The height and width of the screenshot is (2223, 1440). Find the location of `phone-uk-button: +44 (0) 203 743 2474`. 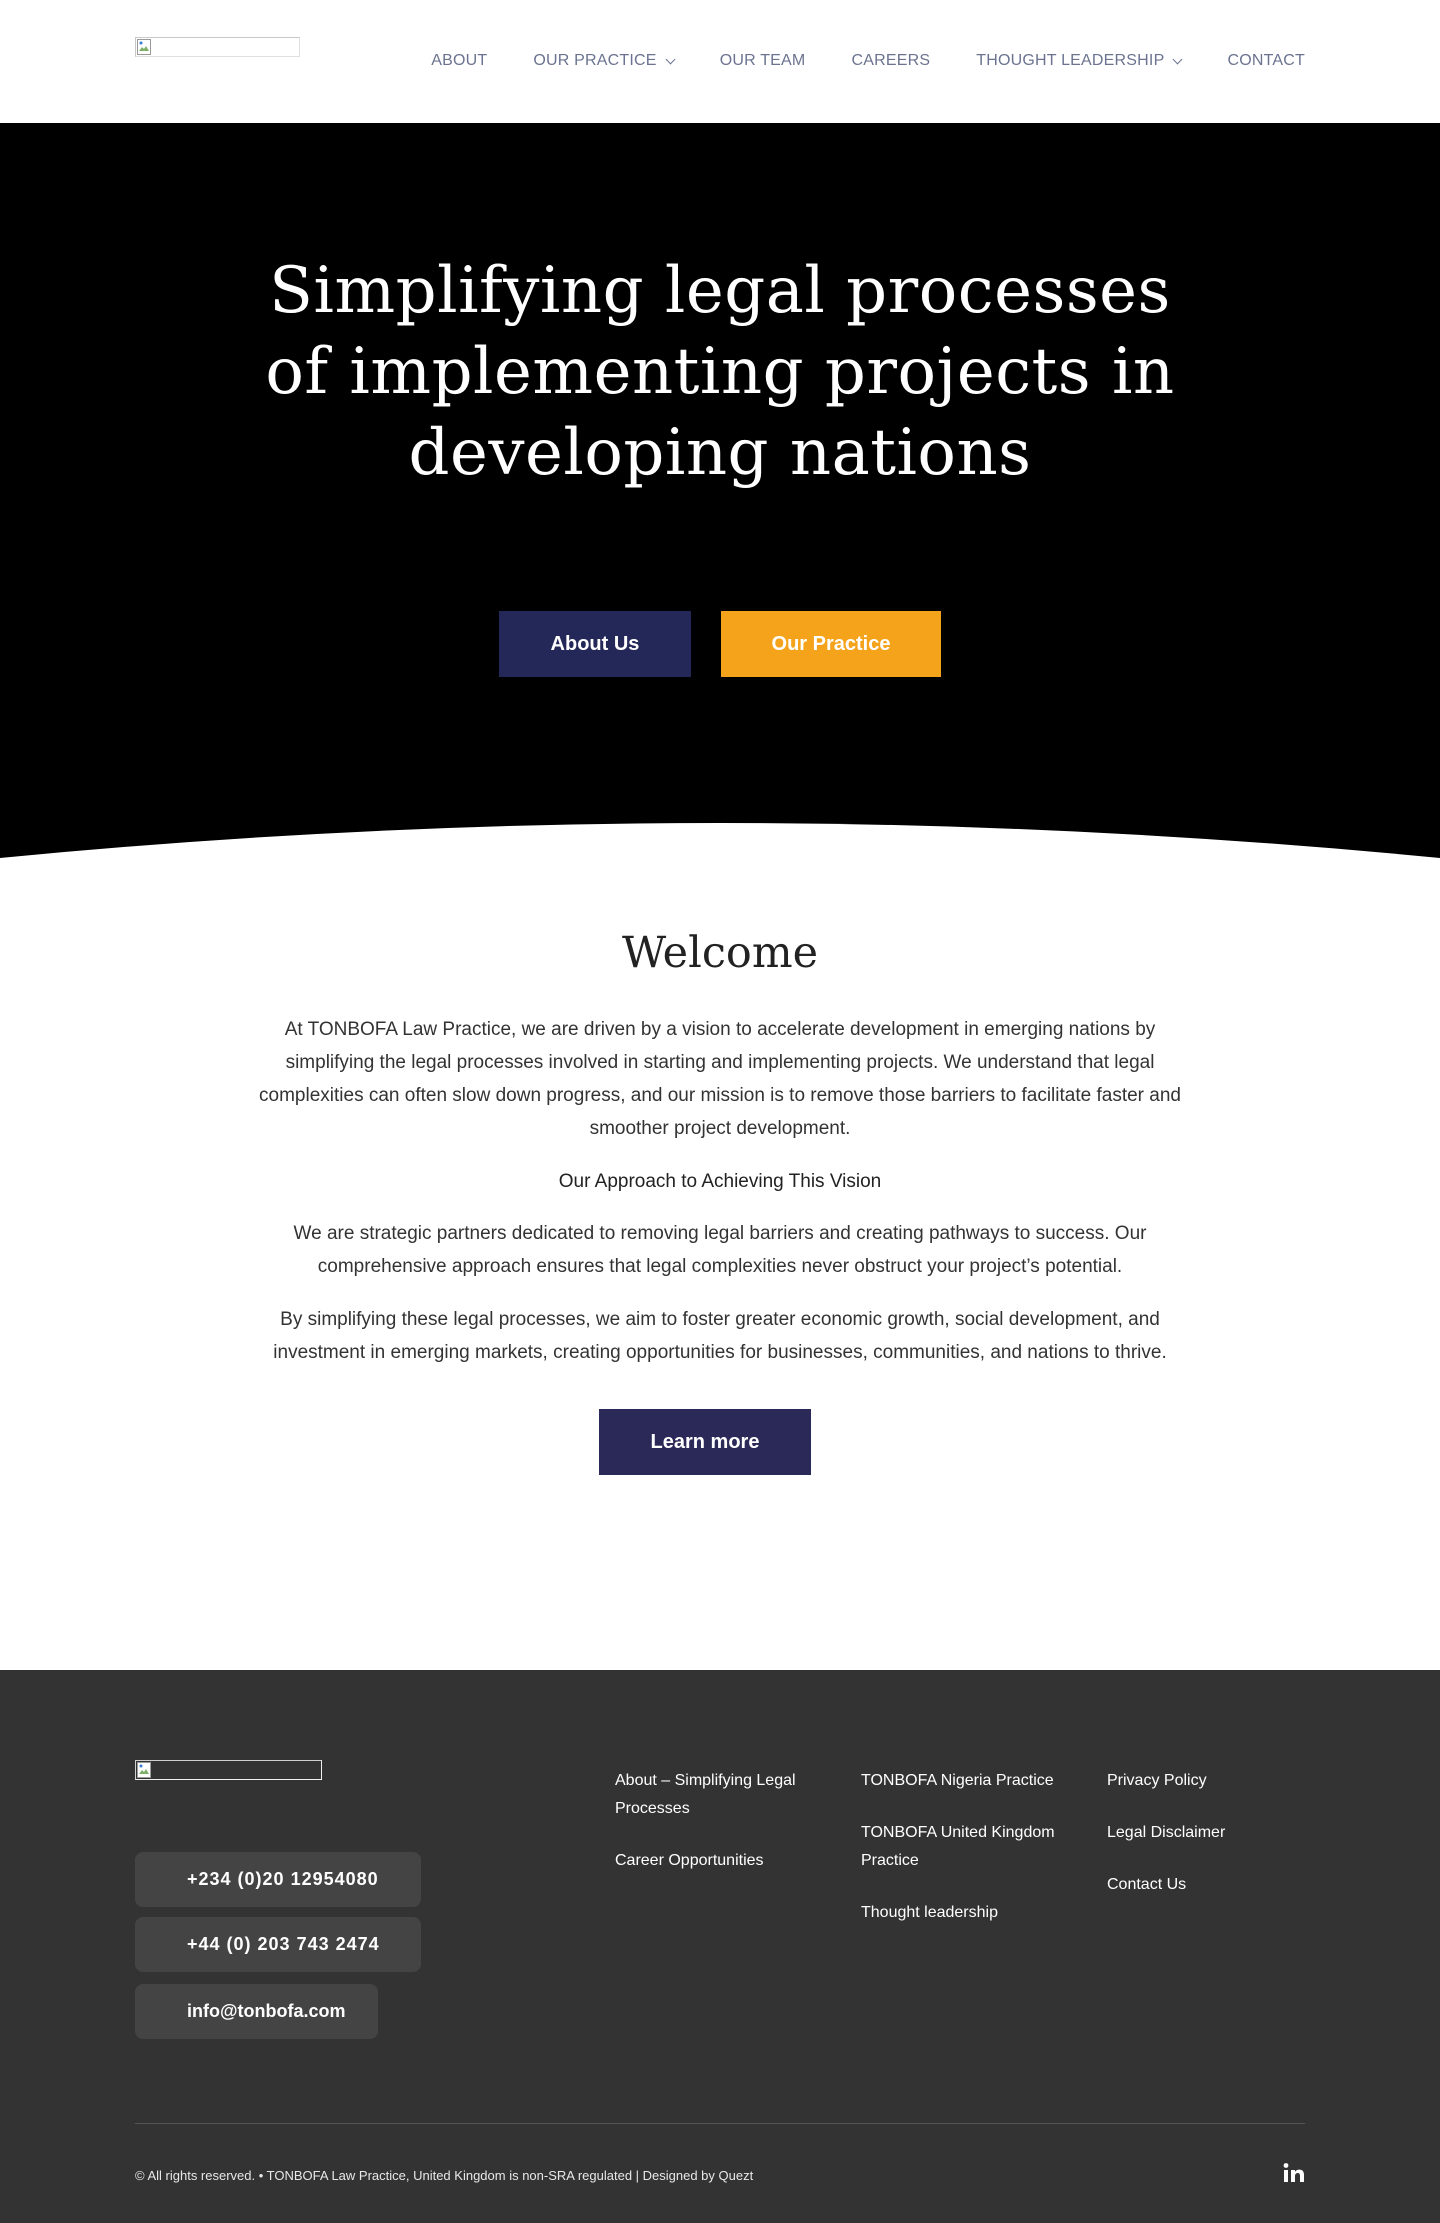

phone-uk-button: +44 (0) 203 743 2474 is located at coordinates (278, 1944).